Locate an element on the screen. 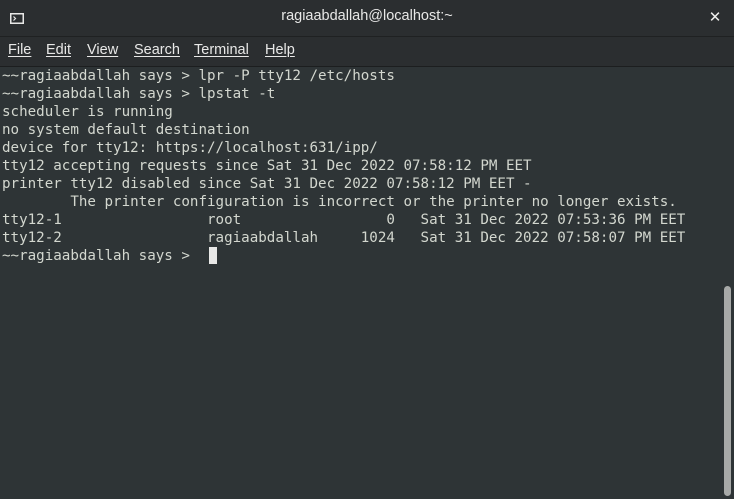 The width and height of the screenshot is (734, 499). terminal-line: scheduler is running is located at coordinates (87, 112).